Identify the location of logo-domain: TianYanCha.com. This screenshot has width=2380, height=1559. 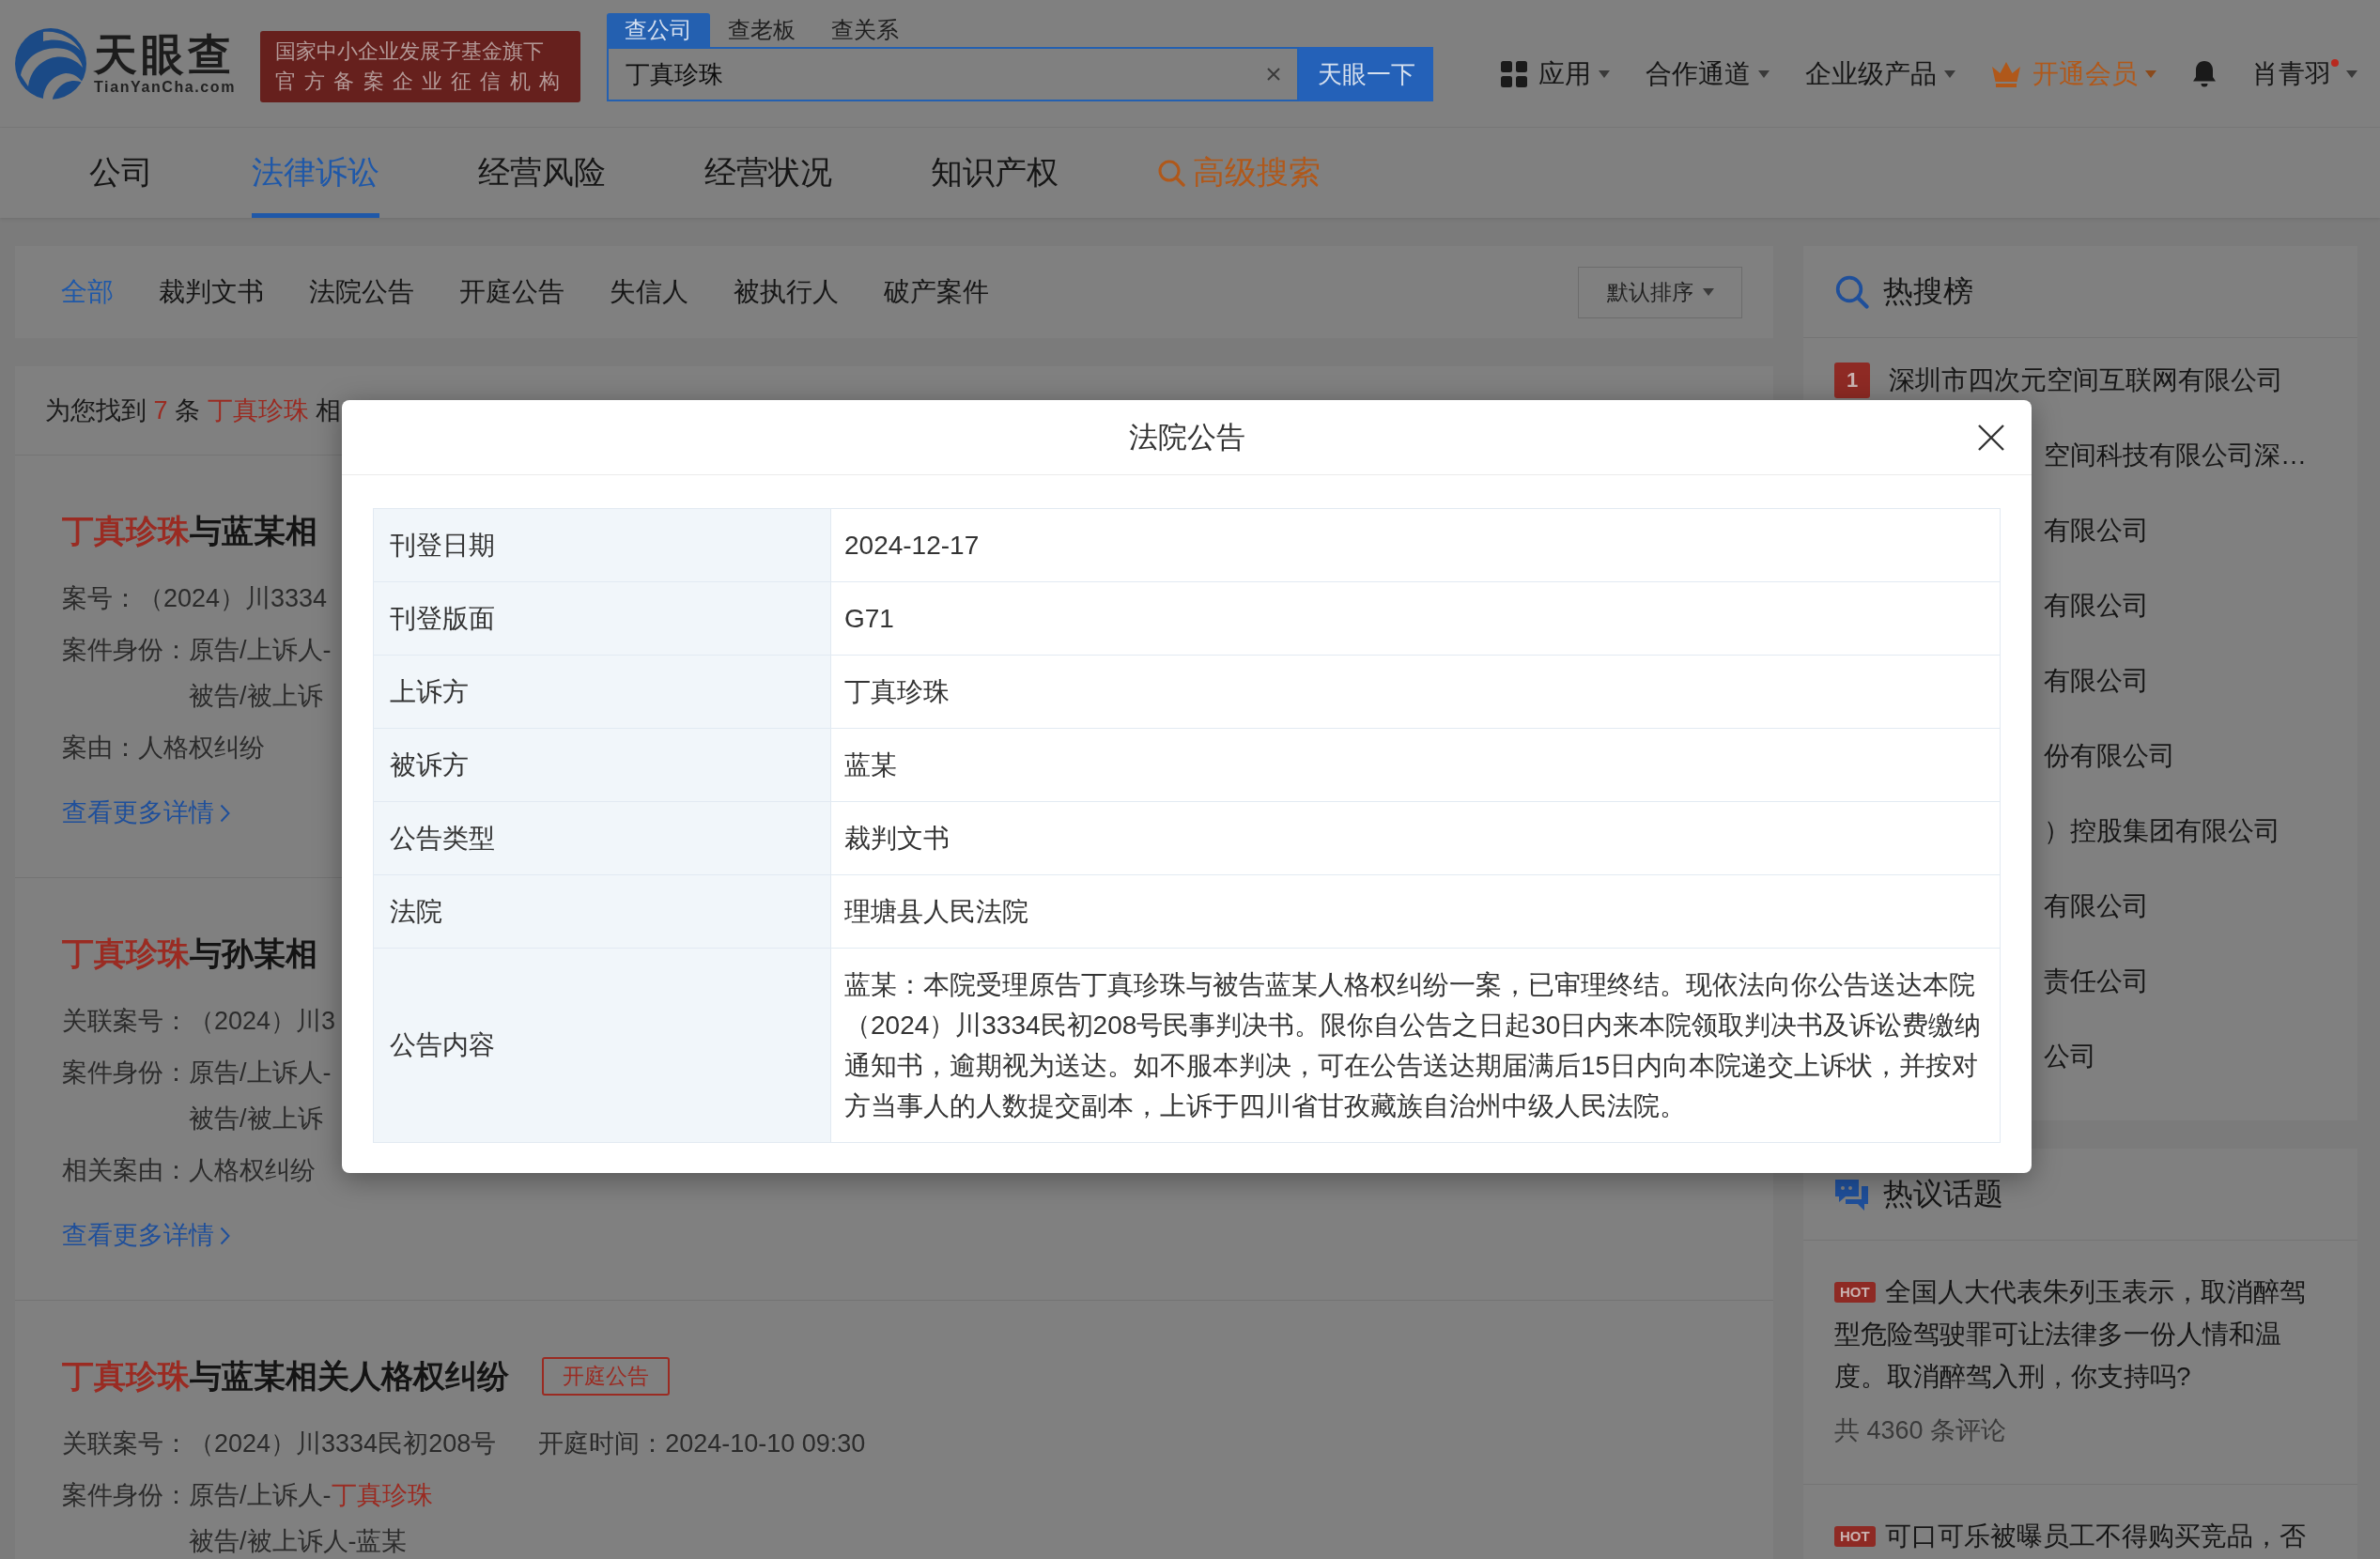
(166, 87).